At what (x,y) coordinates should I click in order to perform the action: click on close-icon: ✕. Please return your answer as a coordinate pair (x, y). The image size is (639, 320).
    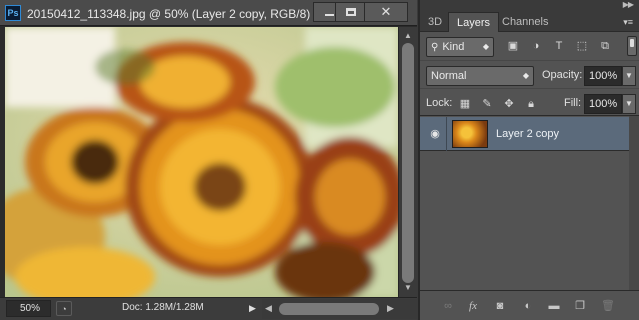
    Looking at the image, I should click on (386, 12).